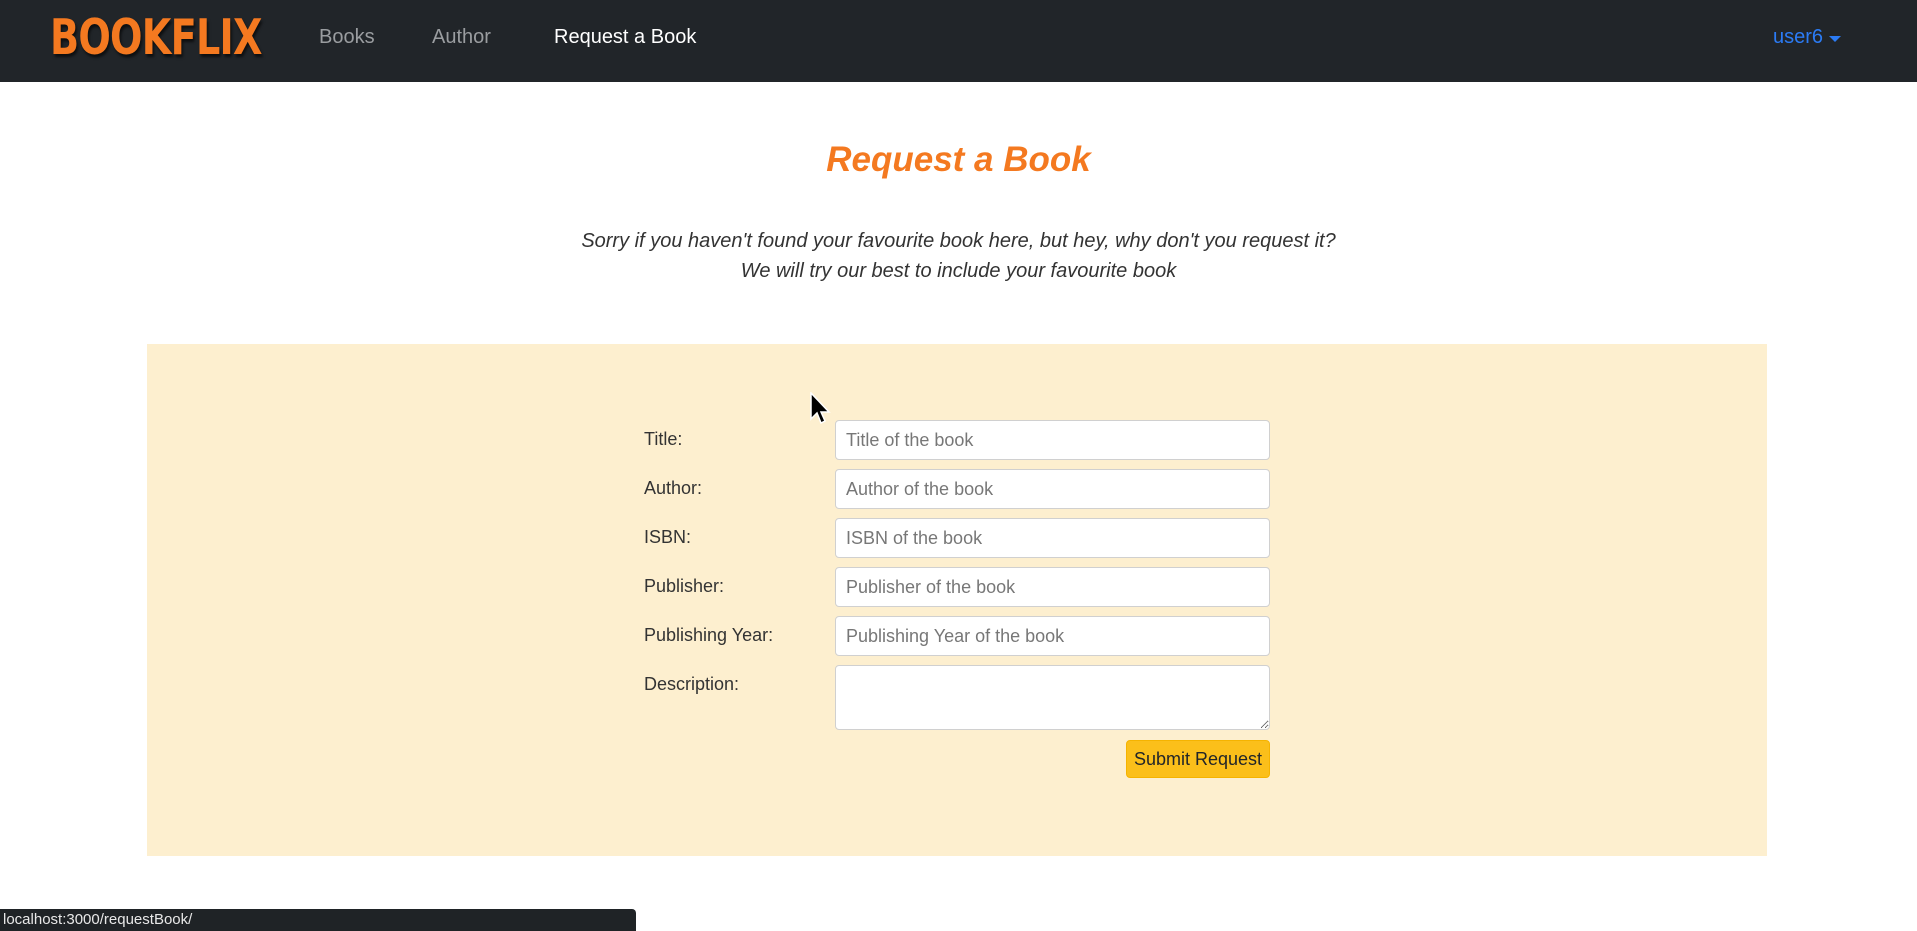 This screenshot has height=931, width=1917. What do you see at coordinates (1835, 38) in the screenshot?
I see `chevron-down-icon` at bounding box center [1835, 38].